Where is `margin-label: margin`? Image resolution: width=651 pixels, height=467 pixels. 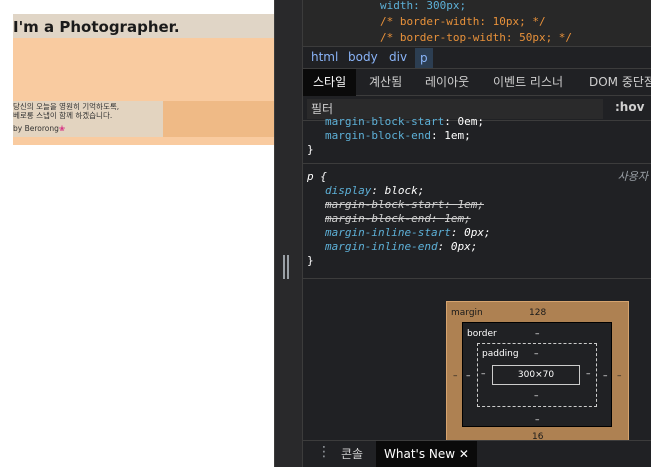 margin-label: margin is located at coordinates (467, 313).